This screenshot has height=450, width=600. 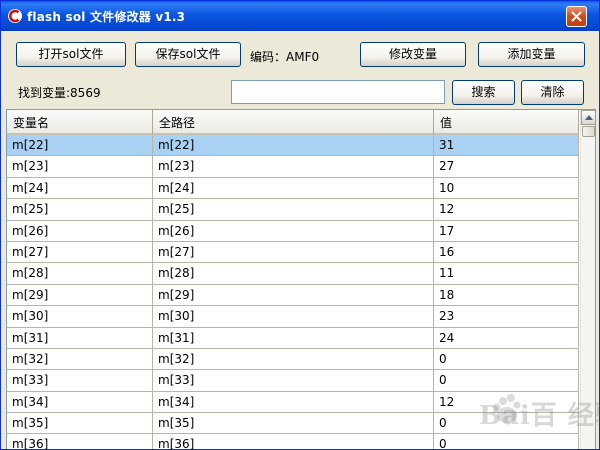 I want to click on cell-path: m[23], so click(x=293, y=166).